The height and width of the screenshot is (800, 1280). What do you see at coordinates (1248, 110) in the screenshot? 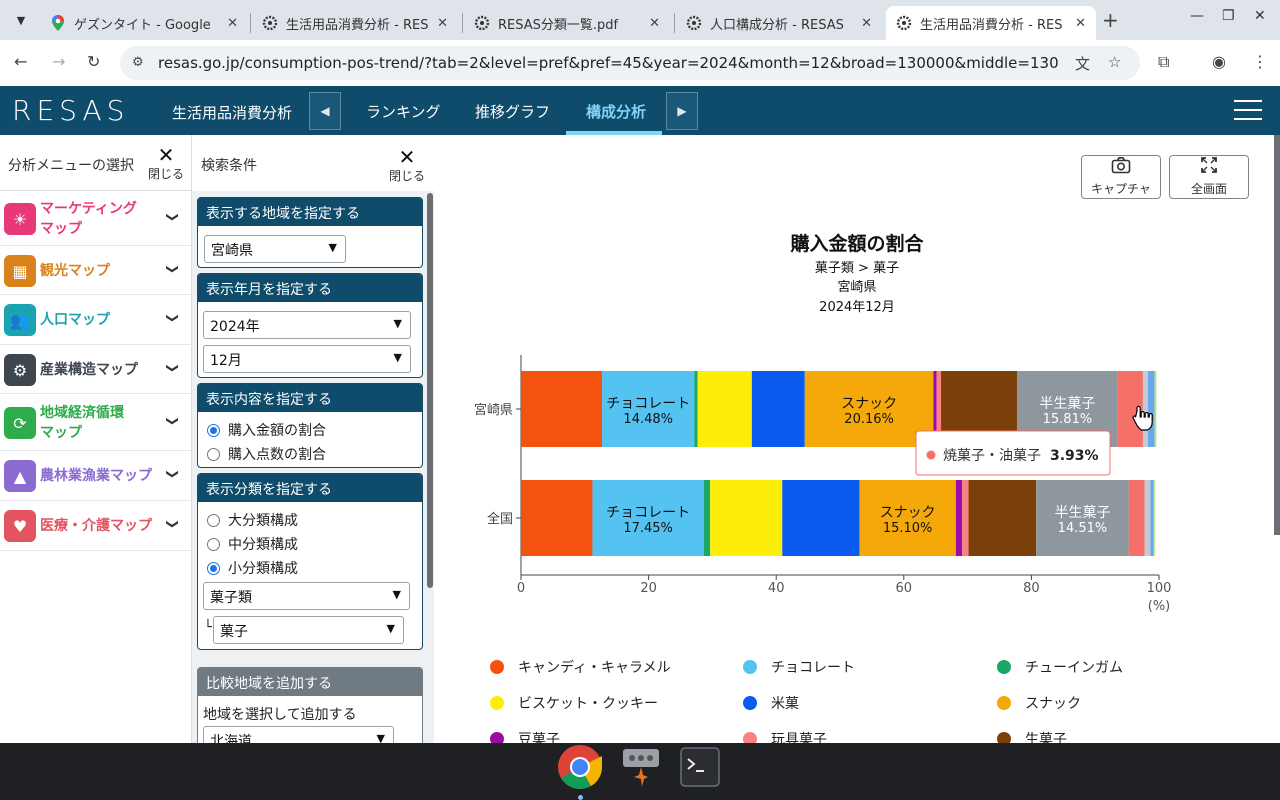
I see `hamburger-menu-icon` at bounding box center [1248, 110].